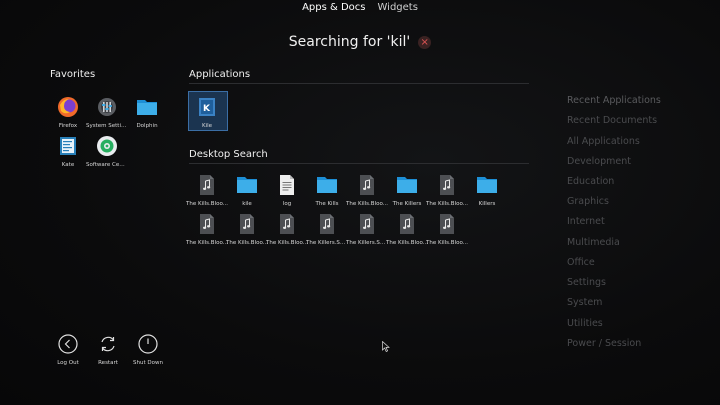 Image resolution: width=720 pixels, height=405 pixels. I want to click on logout-button: Log Out, so click(68, 350).